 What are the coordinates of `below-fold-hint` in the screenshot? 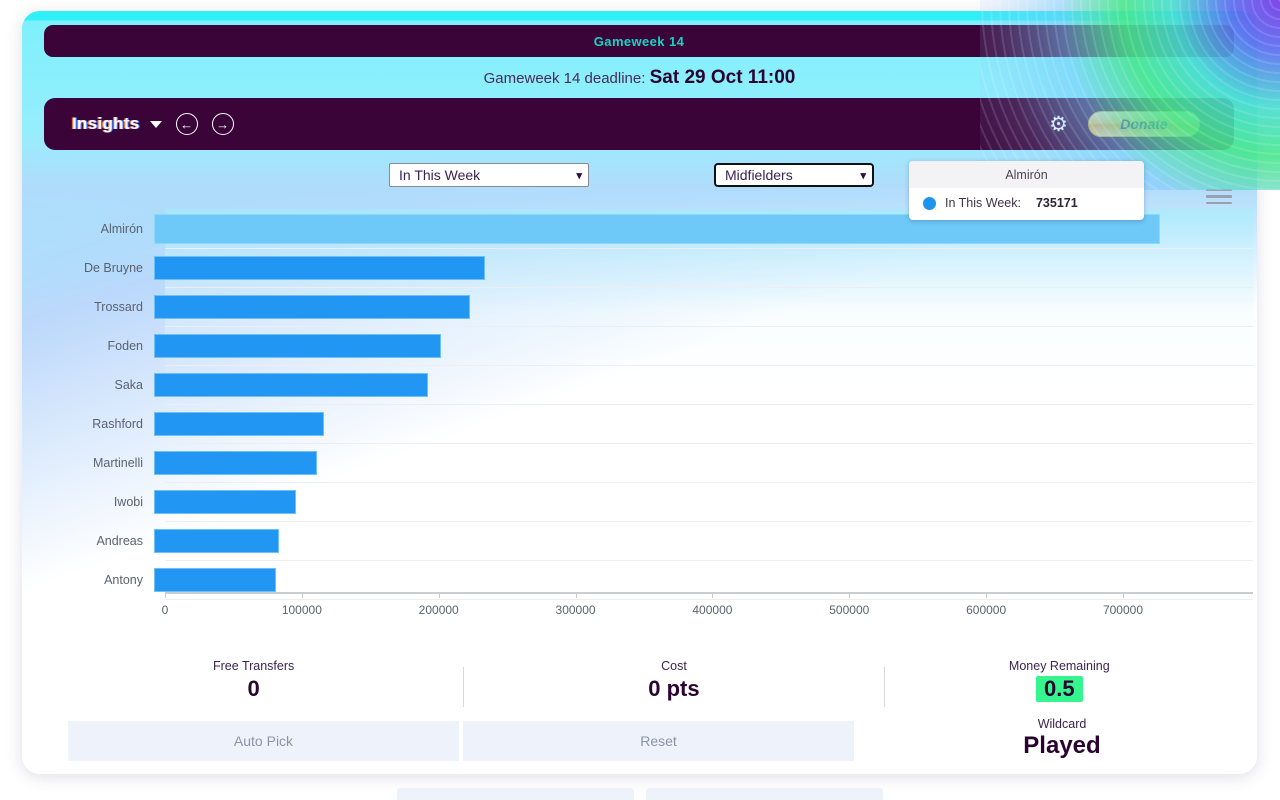 It's located at (640, 794).